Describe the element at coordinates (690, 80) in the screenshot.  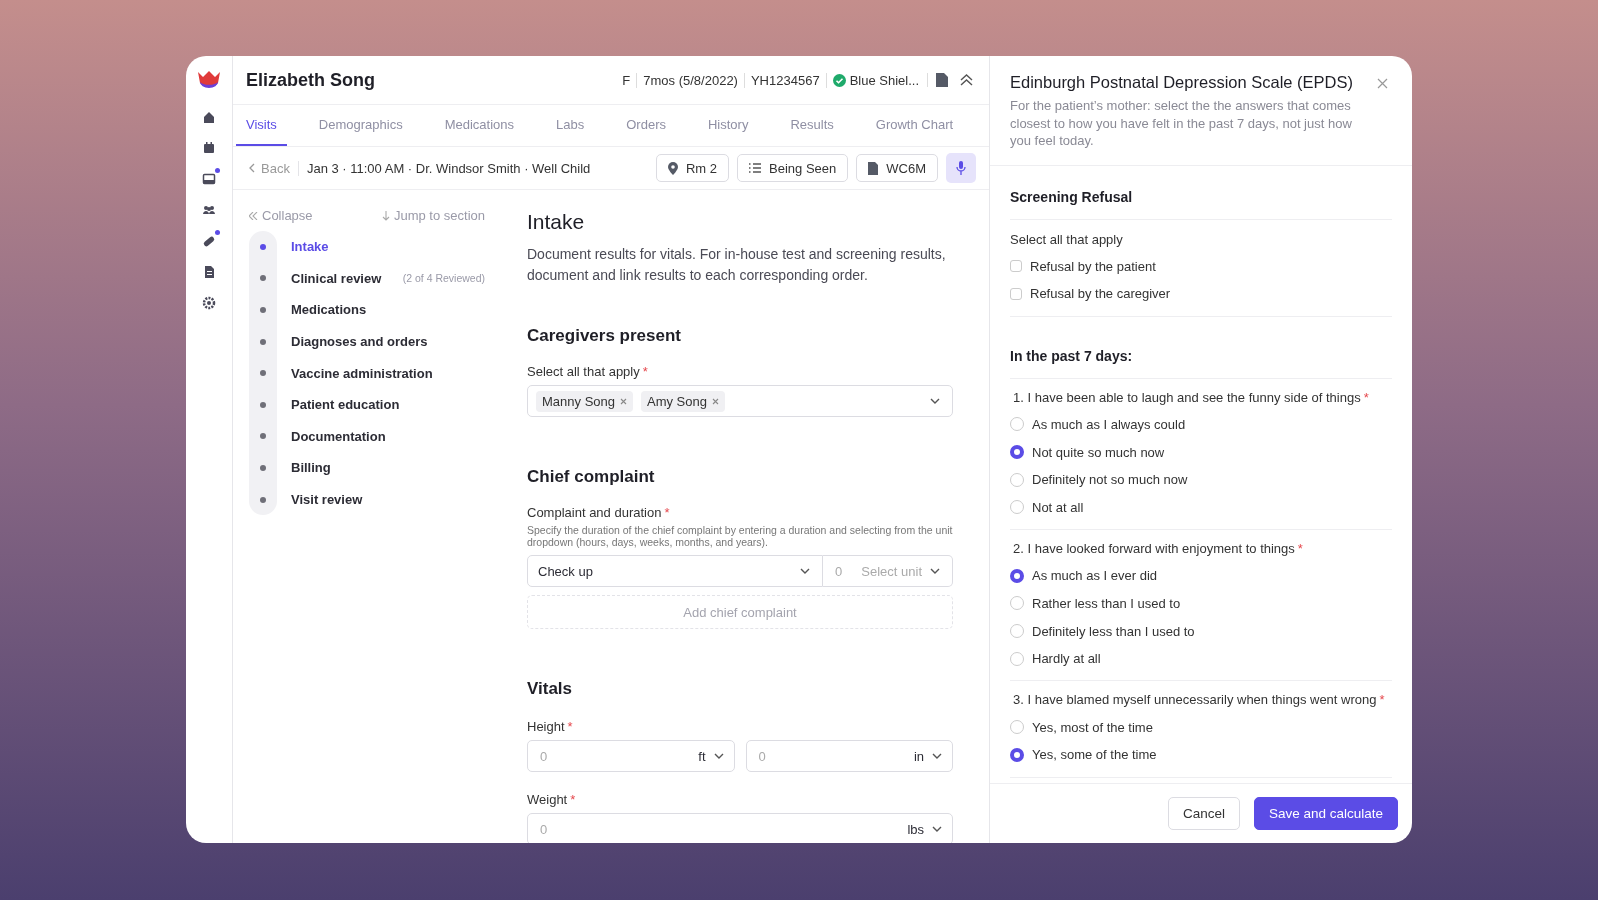
I see `patient-age: 7mos (5/8/2022)` at that location.